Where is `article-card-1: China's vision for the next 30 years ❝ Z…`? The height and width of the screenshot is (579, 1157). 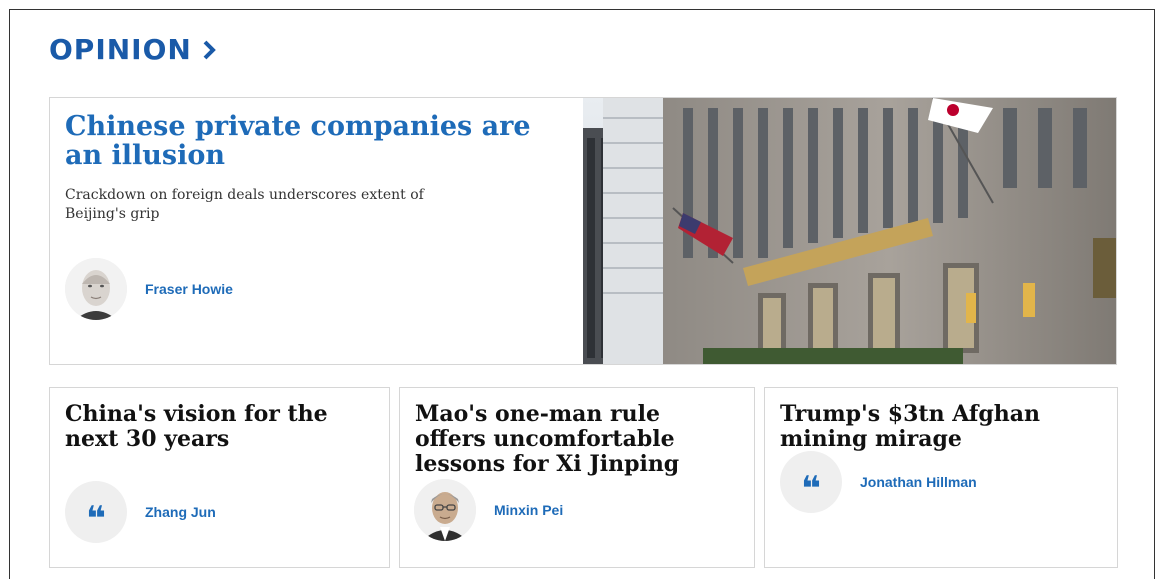 article-card-1: China's vision for the next 30 years ❝ Z… is located at coordinates (219, 477).